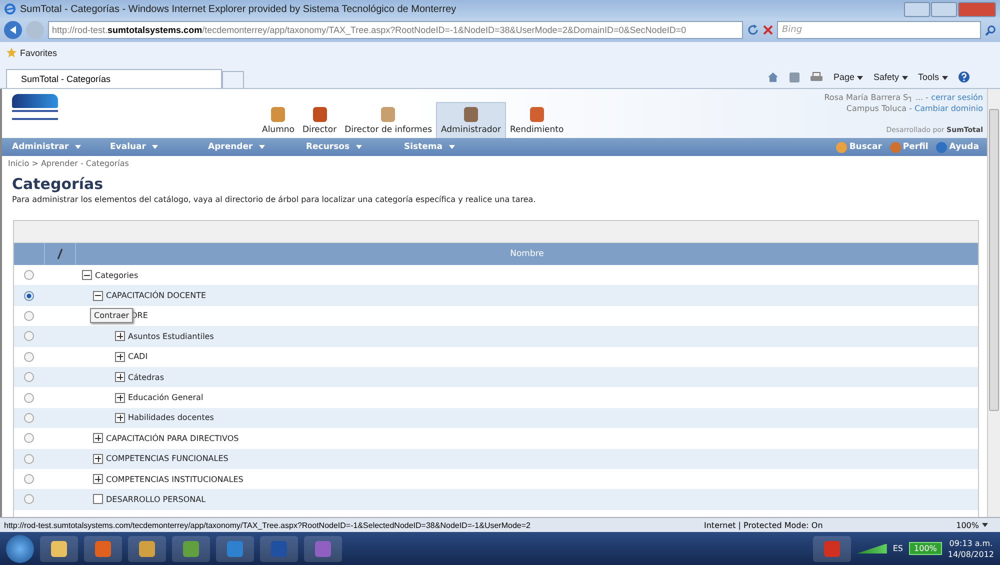  What do you see at coordinates (274, 199) in the screenshot?
I see `page-description: Para administrar los elementos del catálogo, vaya al directorio de árbol para localizar una categoría específica y realice una tarea.` at bounding box center [274, 199].